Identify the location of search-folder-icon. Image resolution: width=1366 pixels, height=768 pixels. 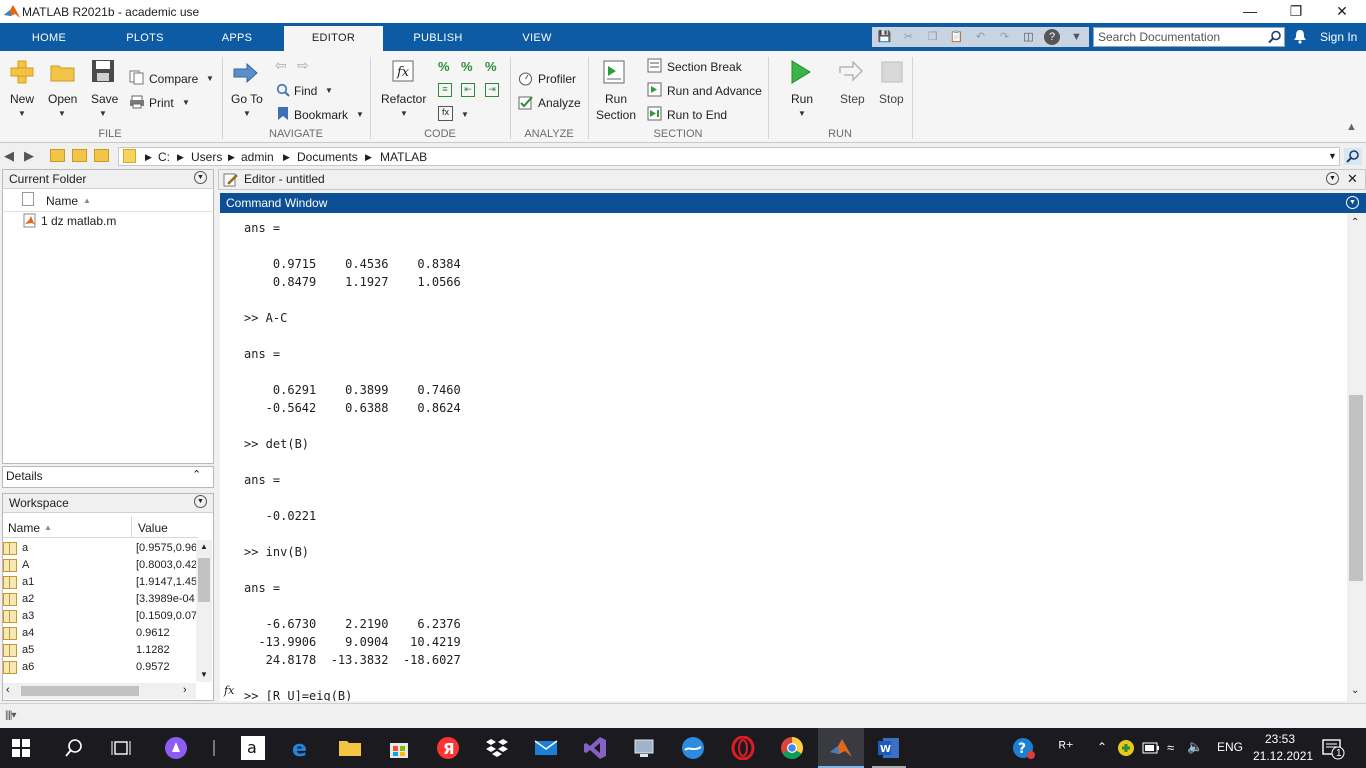
(101, 155).